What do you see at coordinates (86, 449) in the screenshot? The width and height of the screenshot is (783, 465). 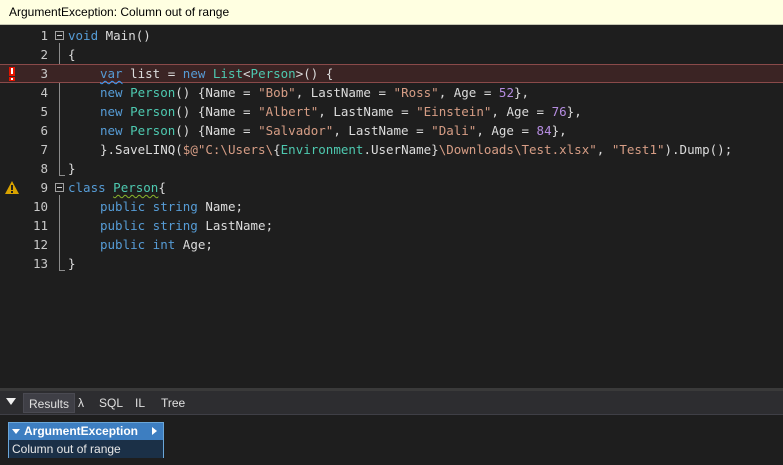 I see `exception-message: Column out of range` at bounding box center [86, 449].